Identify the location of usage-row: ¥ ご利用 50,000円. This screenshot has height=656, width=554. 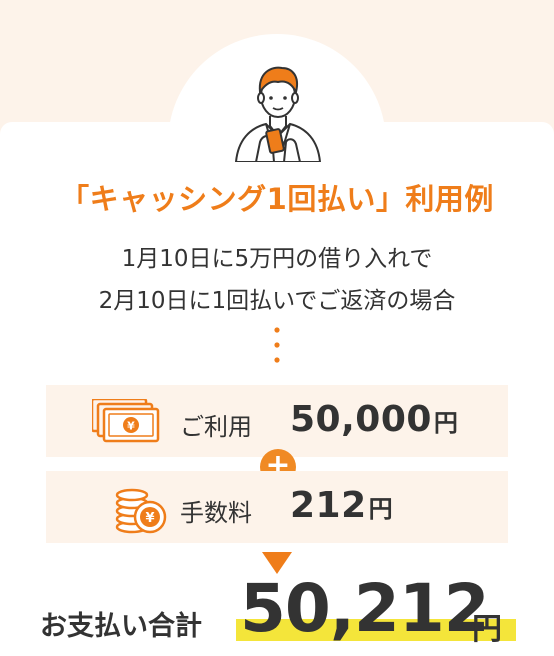
(277, 421).